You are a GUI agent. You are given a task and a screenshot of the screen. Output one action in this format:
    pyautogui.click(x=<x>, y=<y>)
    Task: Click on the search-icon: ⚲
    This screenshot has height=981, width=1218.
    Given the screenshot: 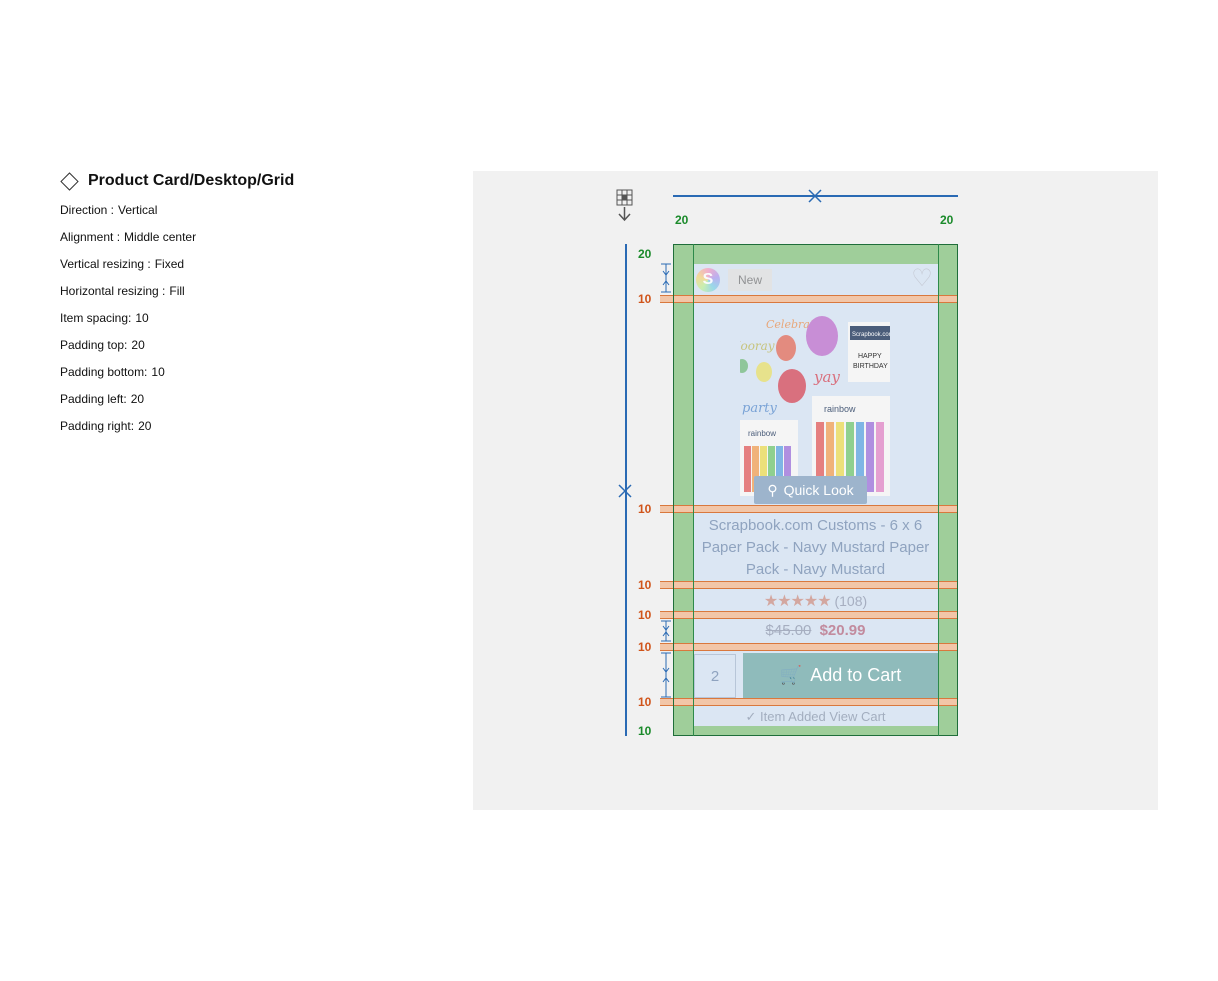 What is the action you would take?
    pyautogui.click(x=772, y=489)
    